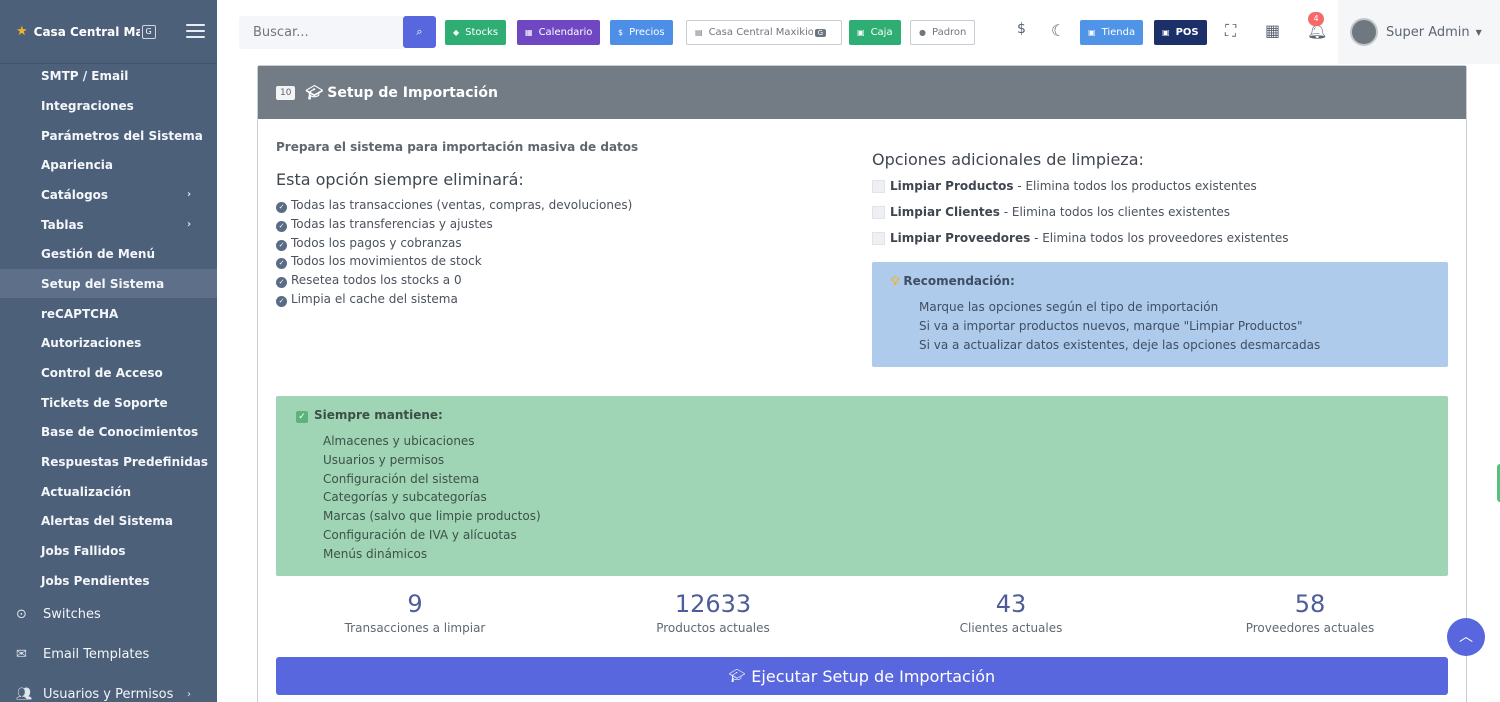  What do you see at coordinates (108, 342) in the screenshot?
I see `sidebar-item: Autorizaciones` at bounding box center [108, 342].